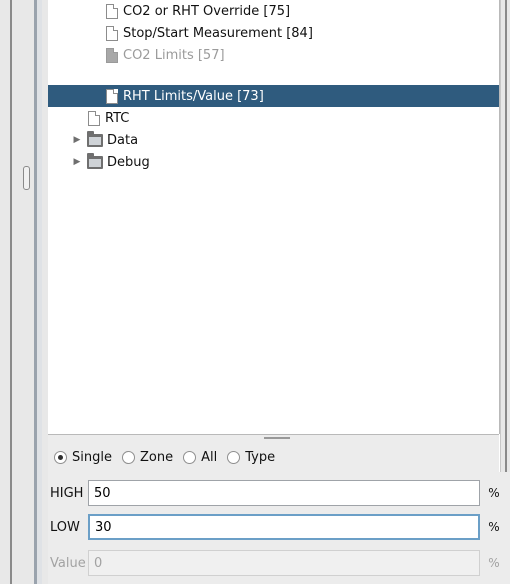 The height and width of the screenshot is (584, 510). Describe the element at coordinates (302, 55) in the screenshot. I see `tree-item-disabled: CO2 Limits [57]` at that location.